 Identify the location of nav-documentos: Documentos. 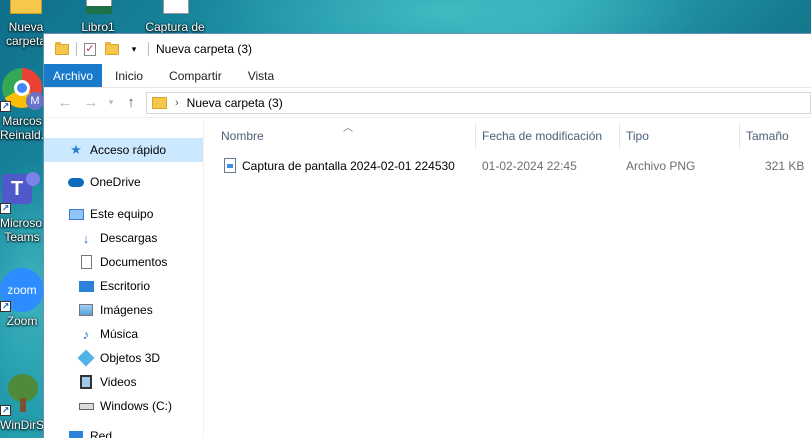
(123, 262).